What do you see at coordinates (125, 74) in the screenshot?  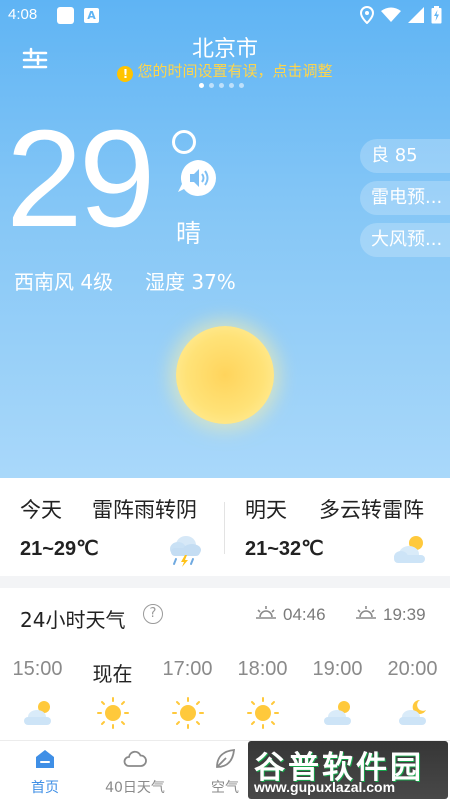 I see `warning-icon: !` at bounding box center [125, 74].